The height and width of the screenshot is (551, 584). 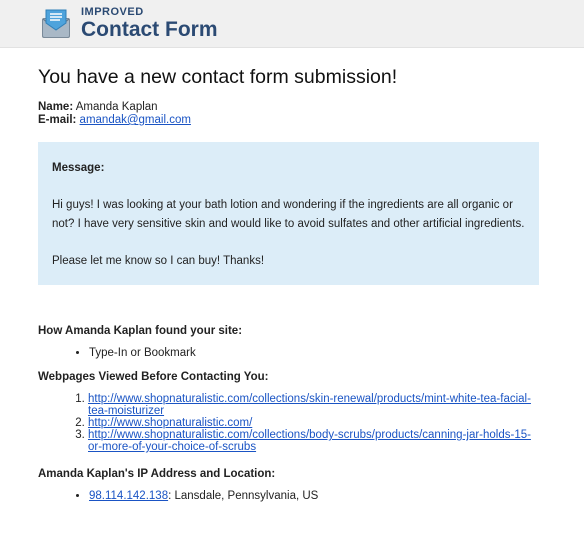 What do you see at coordinates (56, 107) in the screenshot?
I see `name-label: Name:` at bounding box center [56, 107].